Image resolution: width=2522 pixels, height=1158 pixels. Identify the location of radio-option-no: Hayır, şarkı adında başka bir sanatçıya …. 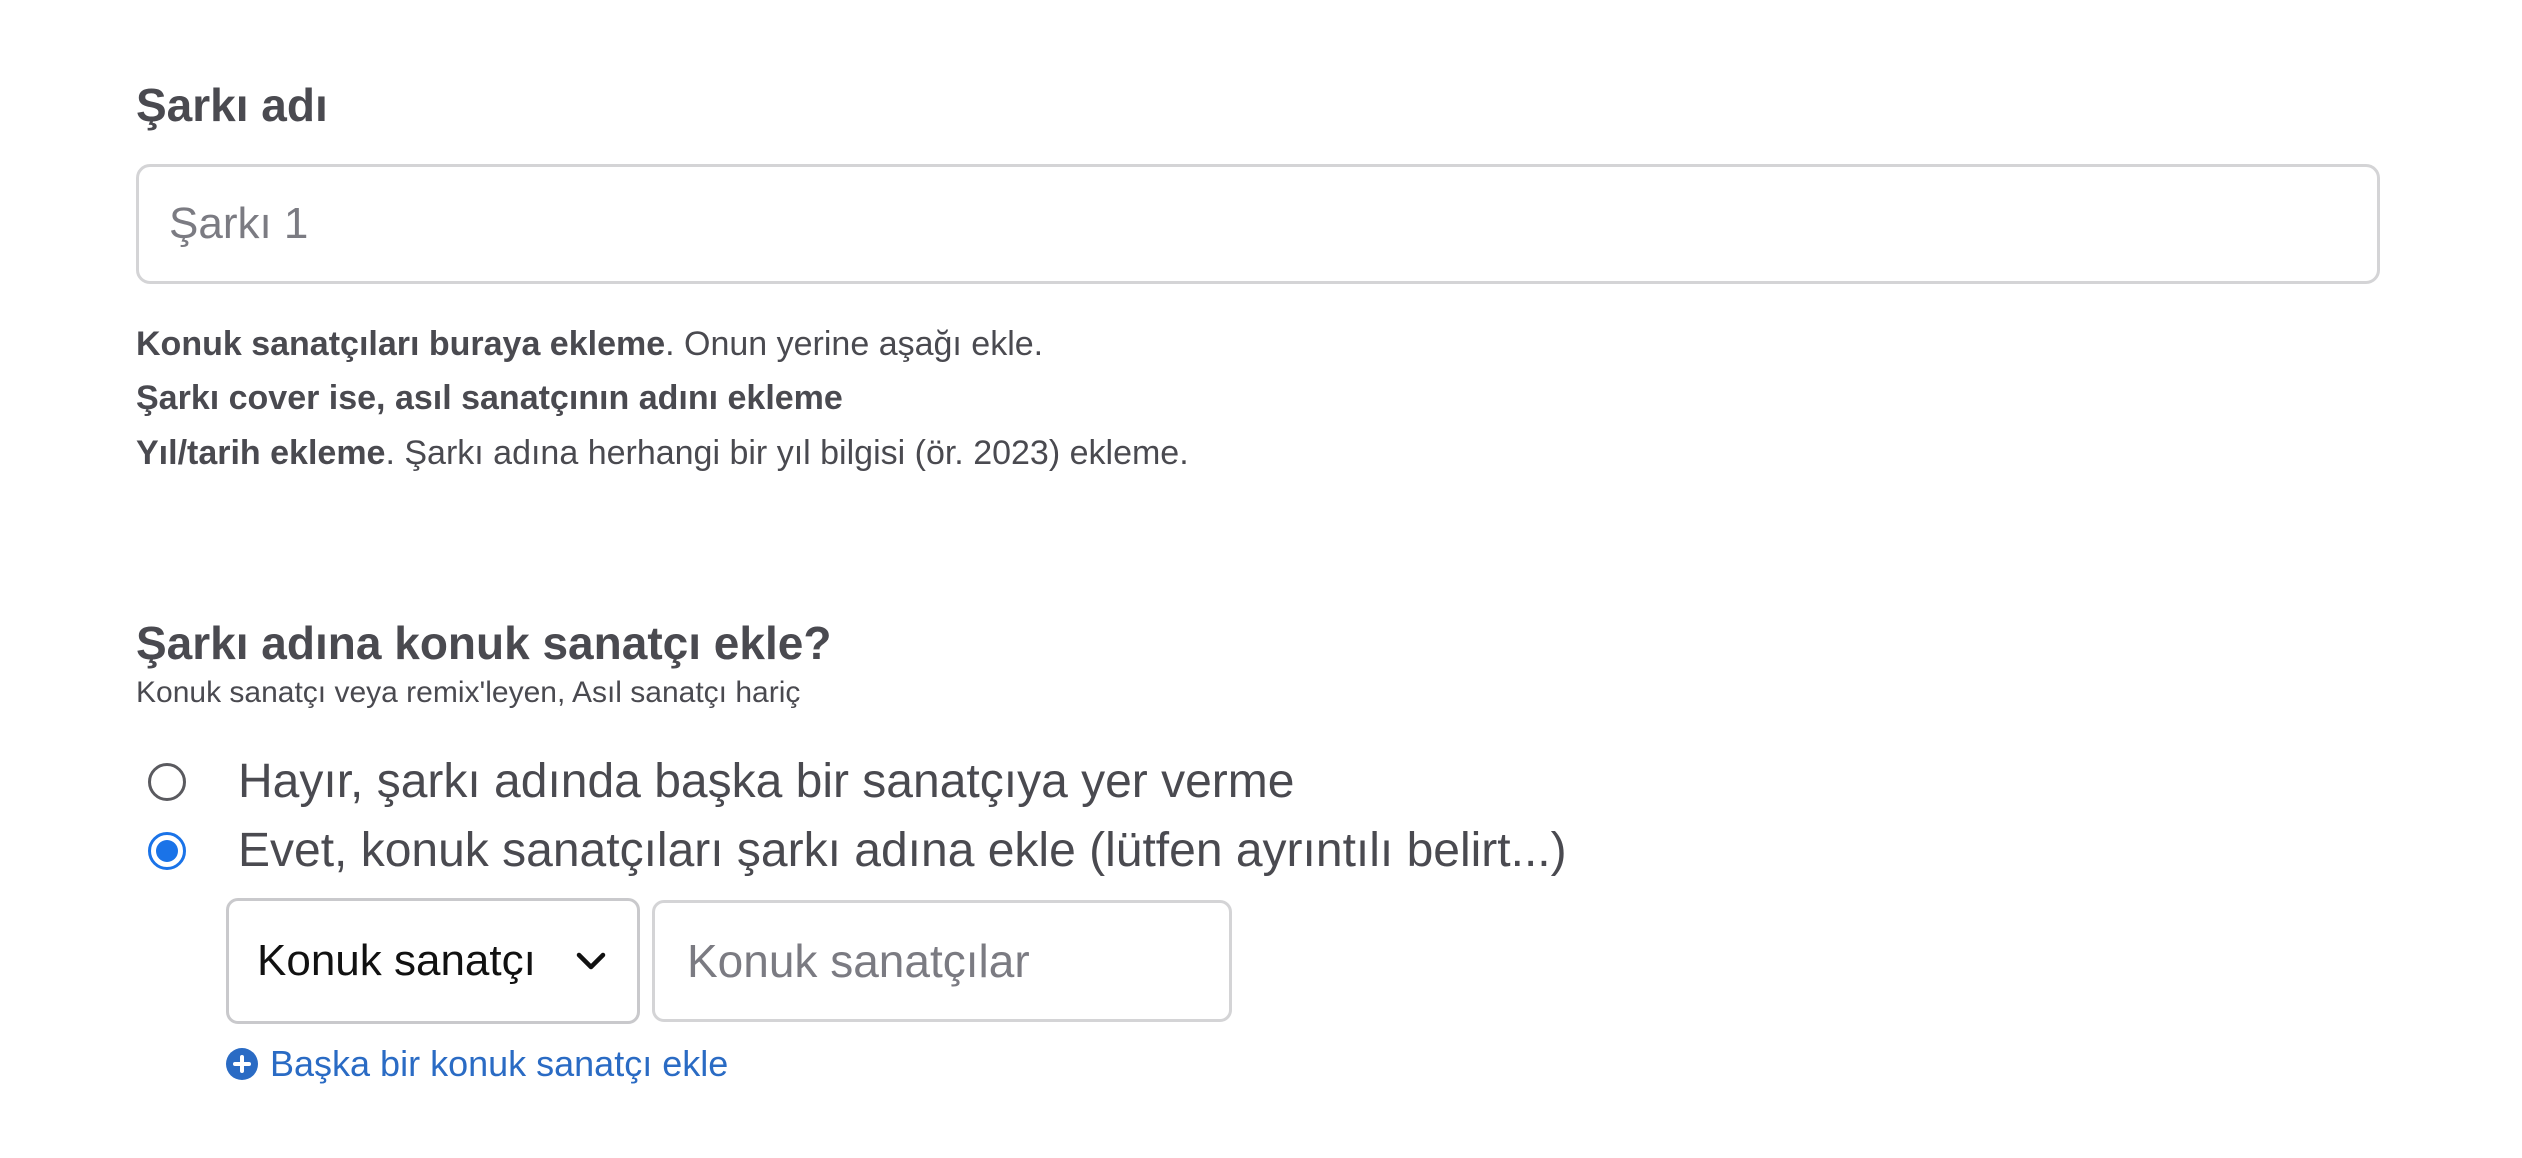
(721, 782).